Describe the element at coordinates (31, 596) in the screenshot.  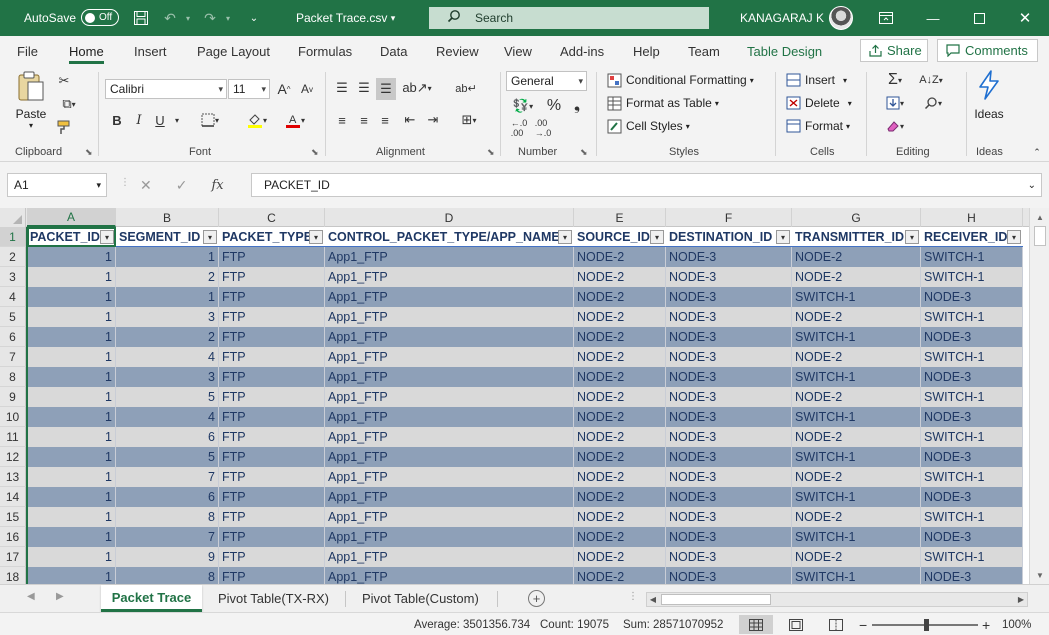
I see `previous-sheet-icon: ◀` at that location.